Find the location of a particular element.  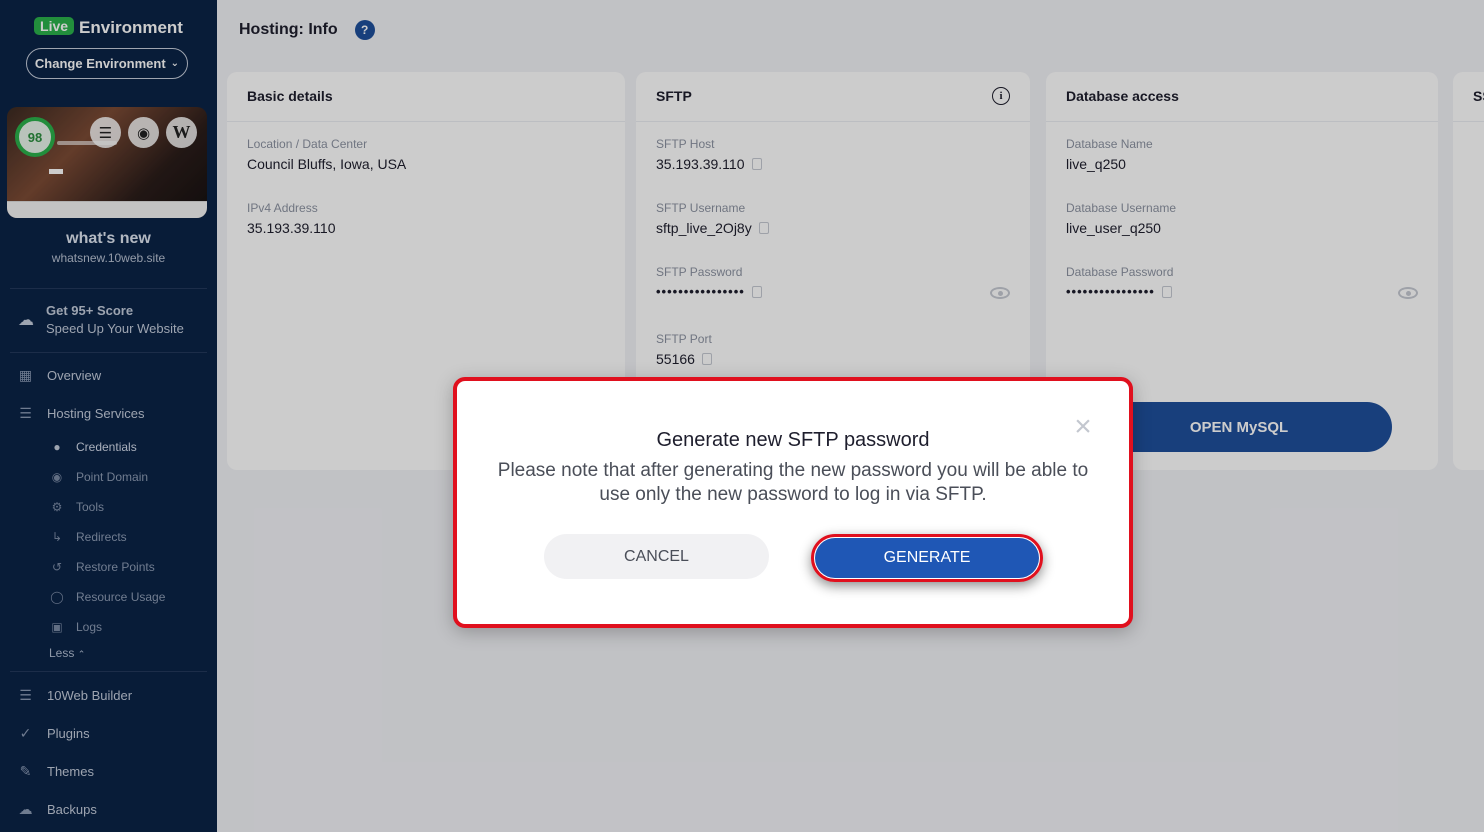

dialog-title: Generate new SFTP password is located at coordinates (793, 440).